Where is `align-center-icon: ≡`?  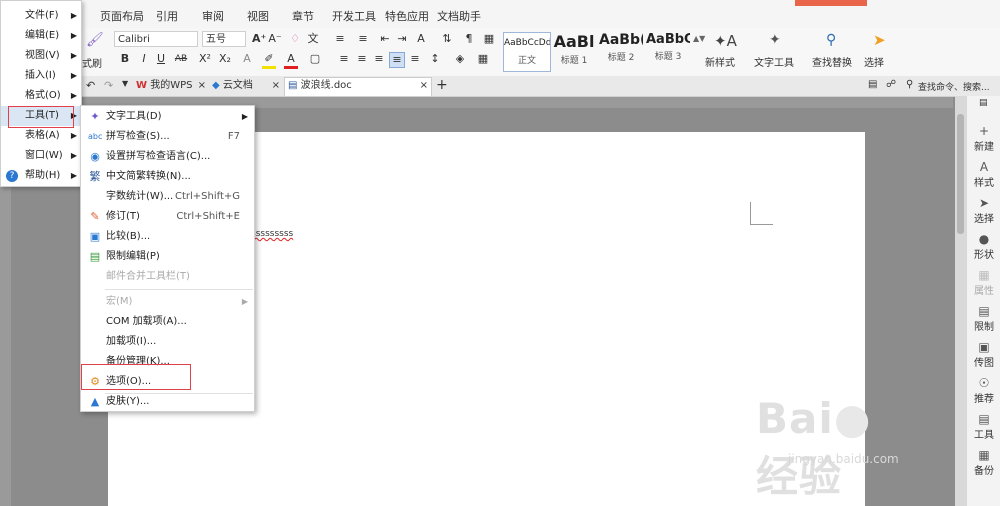 align-center-icon: ≡ is located at coordinates (362, 59).